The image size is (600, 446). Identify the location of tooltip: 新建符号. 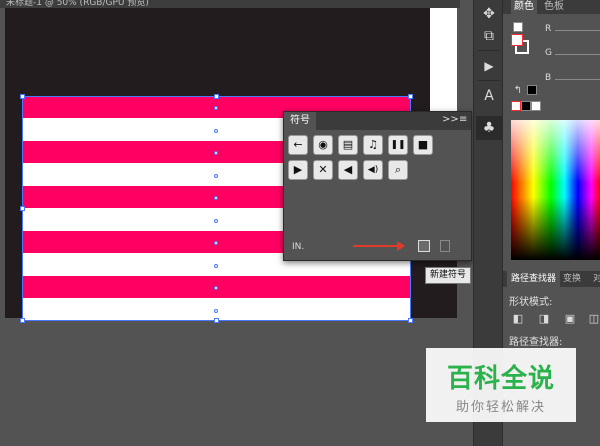
(448, 275).